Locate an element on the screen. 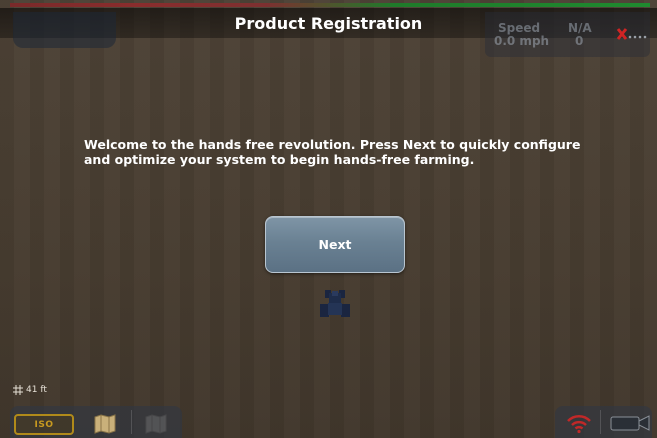 Image resolution: width=657 pixels, height=438 pixels. gps-signal-icon is located at coordinates (631, 34).